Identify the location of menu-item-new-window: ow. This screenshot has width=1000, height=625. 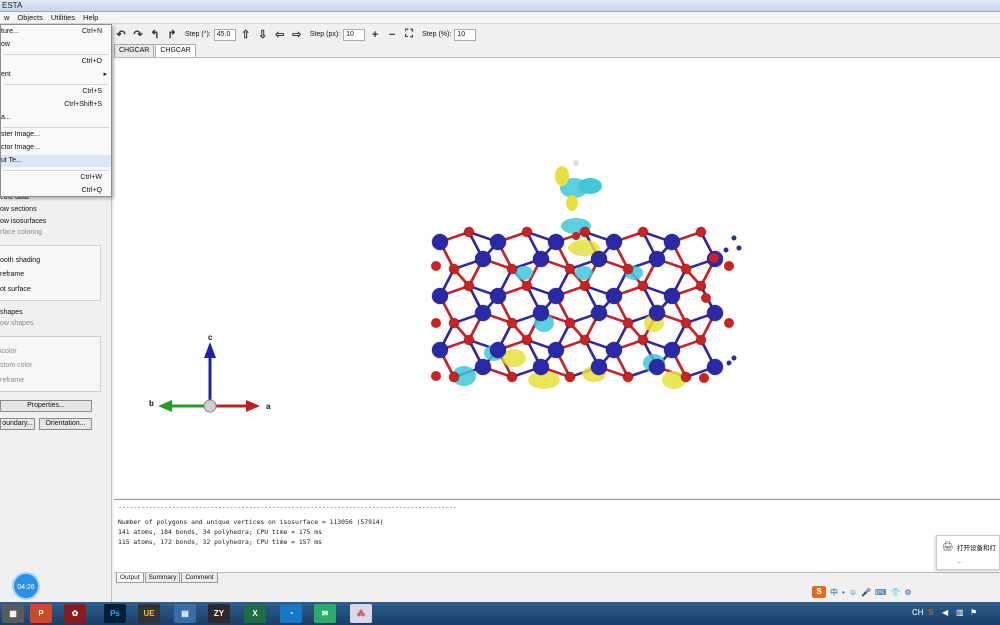
(56, 45).